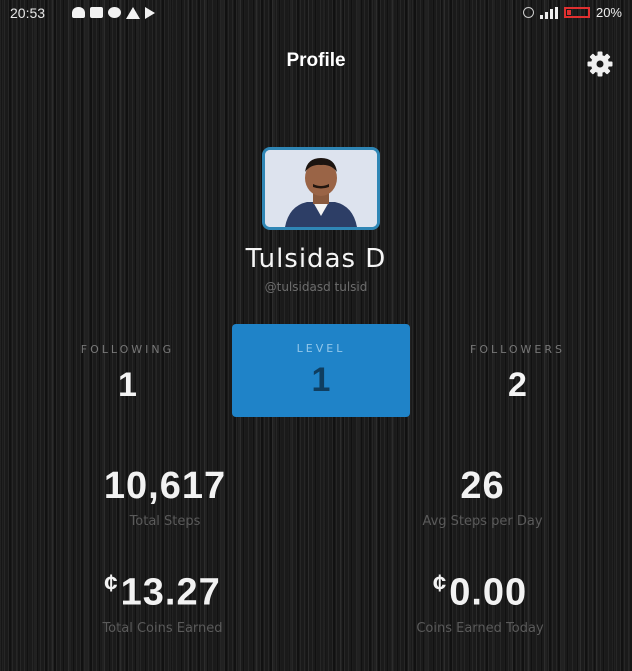 This screenshot has width=632, height=671. I want to click on coins-today-value: ¢0.00, so click(480, 592).